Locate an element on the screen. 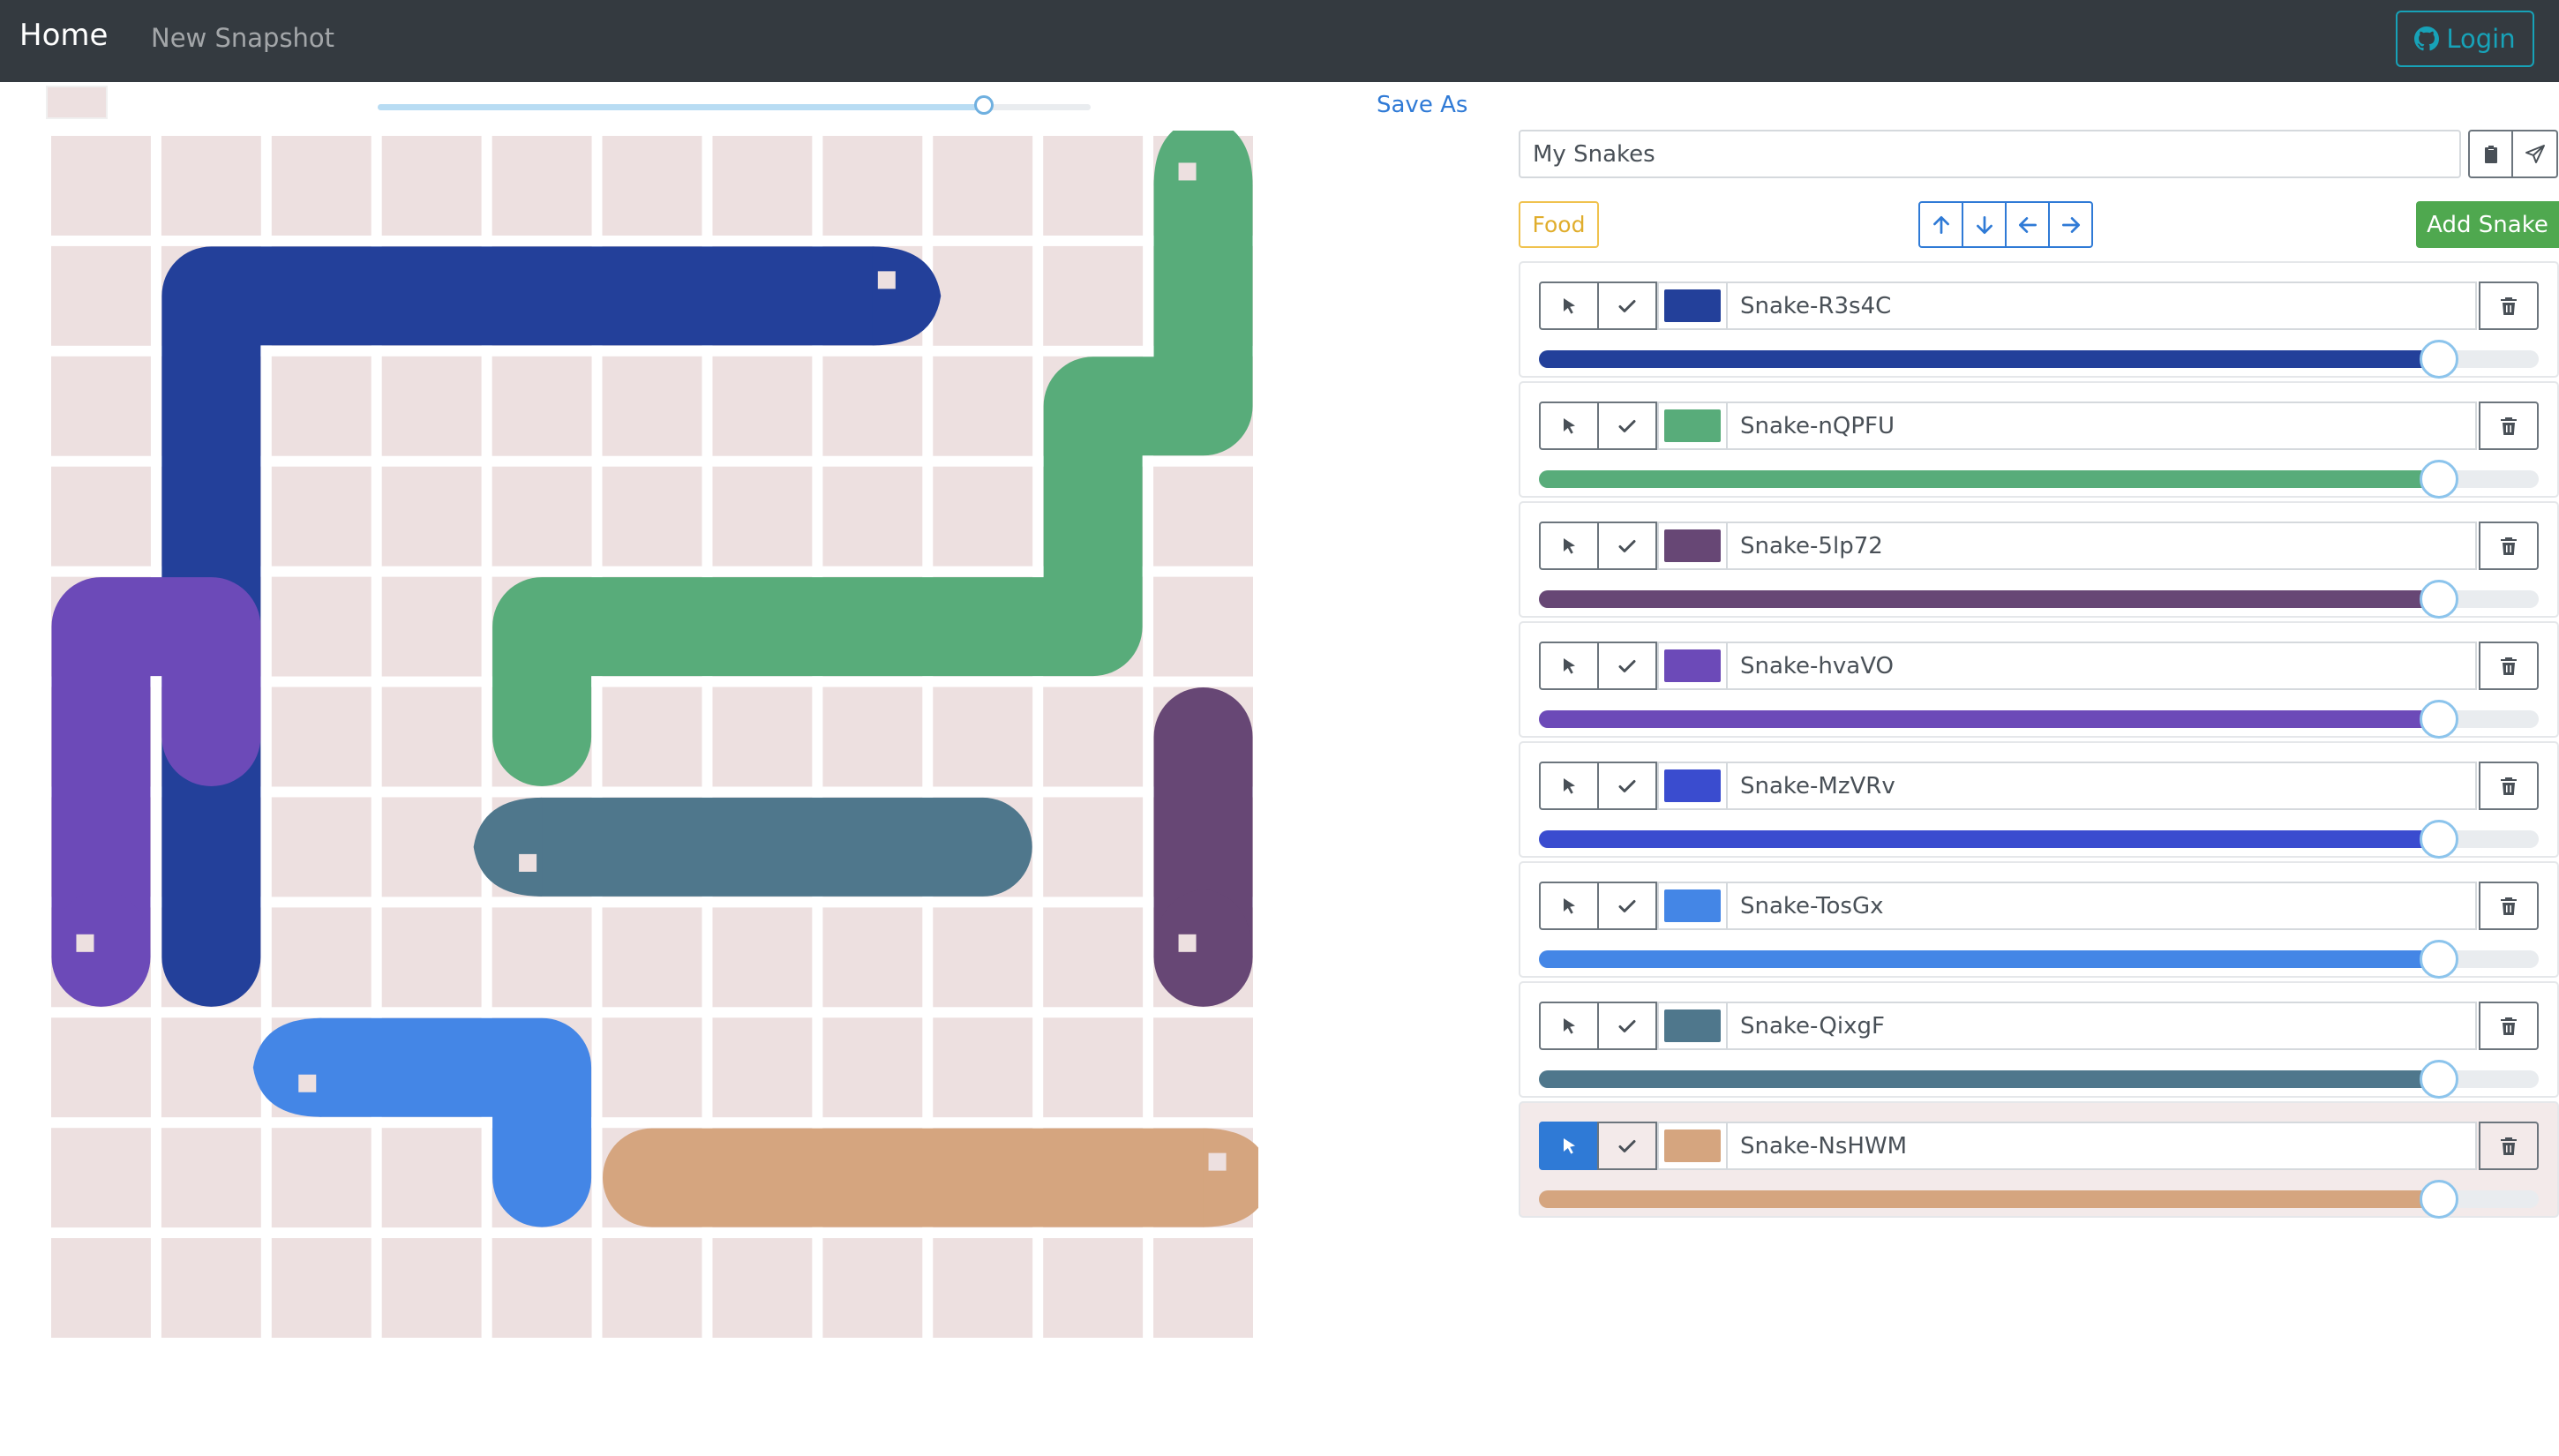 Image resolution: width=2559 pixels, height=1456 pixels. snake-name-field: Snake-QixgF is located at coordinates (2101, 1026).